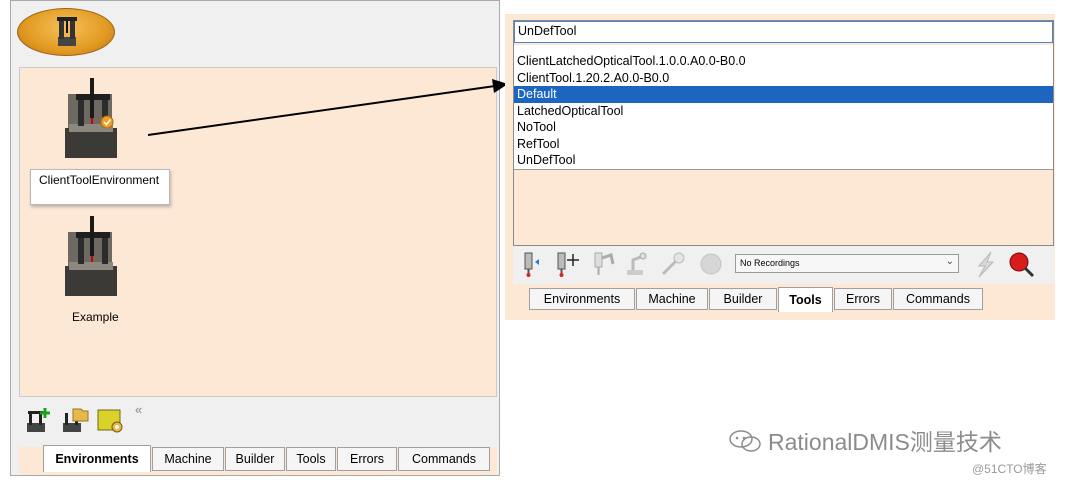 Image resolution: width=1080 pixels, height=487 pixels. Describe the element at coordinates (1009, 469) in the screenshot. I see `site-watermark: @51CTO博客` at that location.